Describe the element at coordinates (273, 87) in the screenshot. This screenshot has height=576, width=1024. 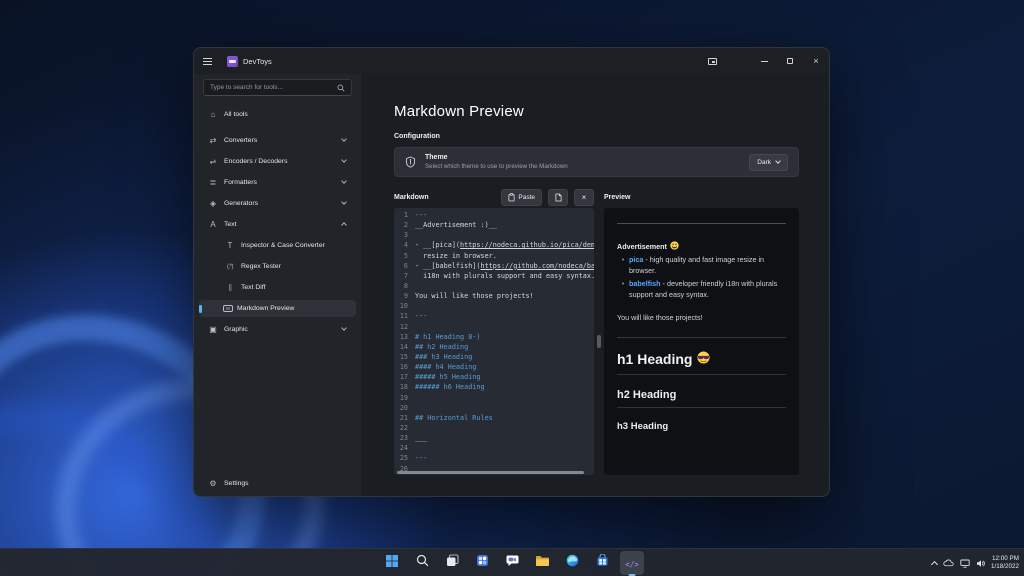
I see `search-input` at that location.